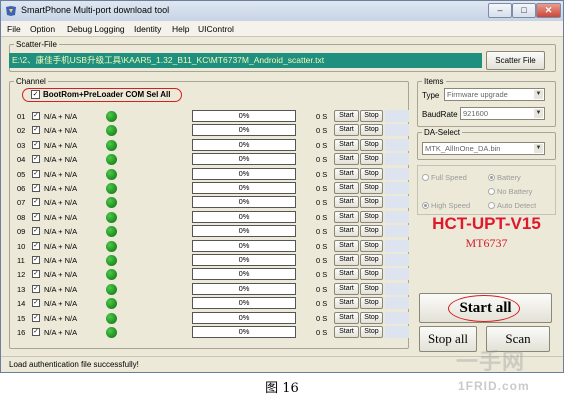 The image size is (564, 400). Describe the element at coordinates (512, 205) in the screenshot. I see `auto-detect-radio: Auto Detect` at that location.